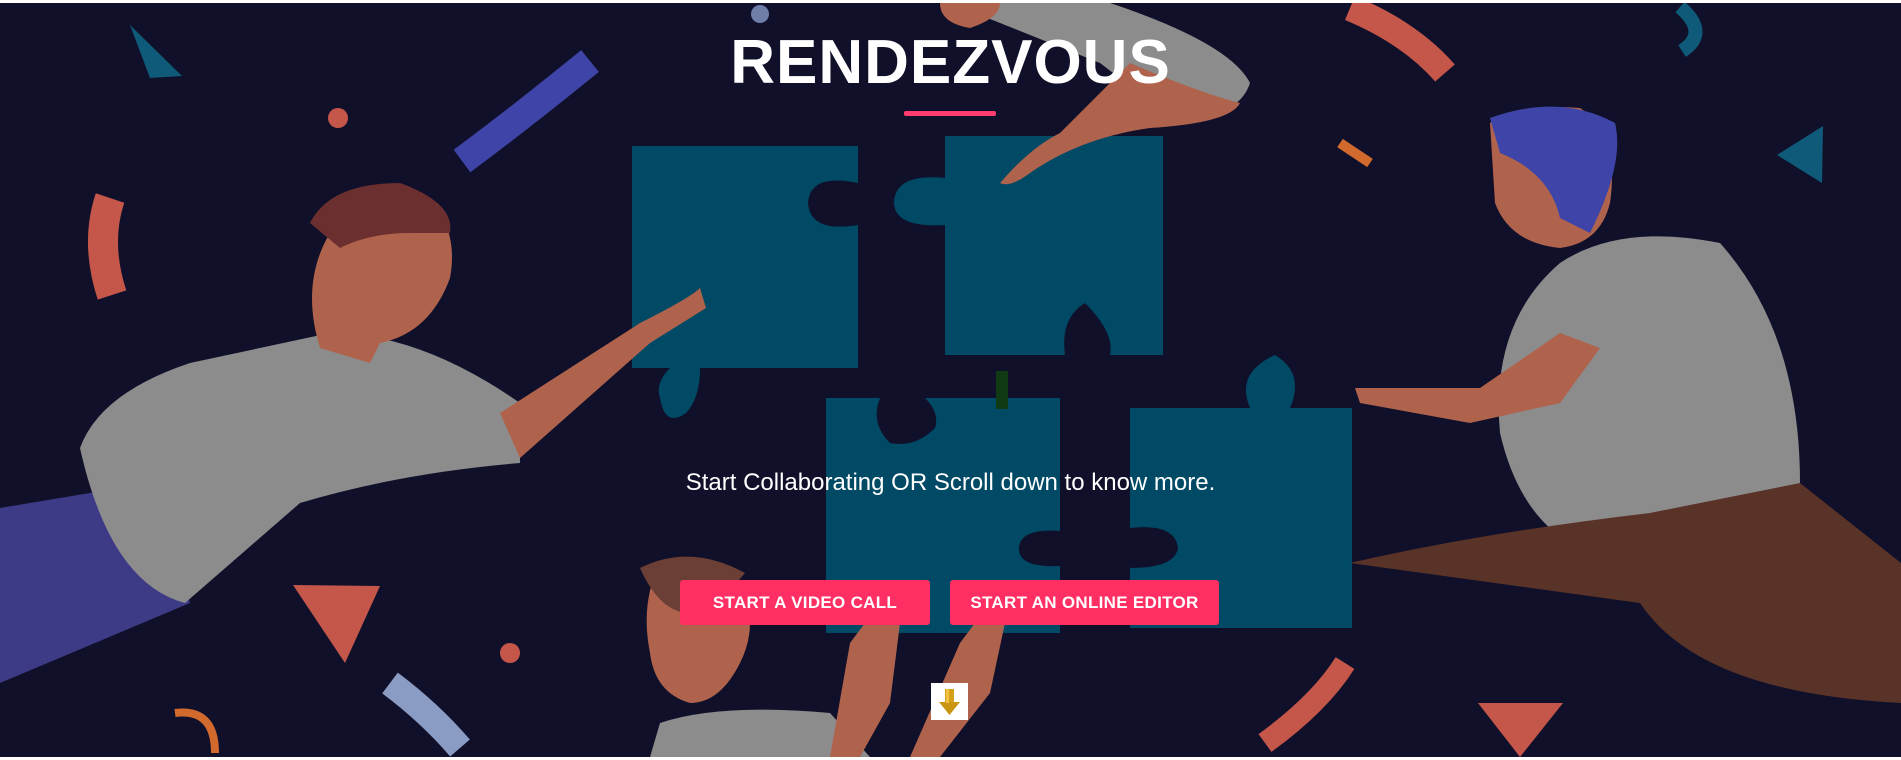 The width and height of the screenshot is (1901, 760). What do you see at coordinates (1084, 602) in the screenshot?
I see `start-online-editor-button: START AN ONLINE EDITOR` at bounding box center [1084, 602].